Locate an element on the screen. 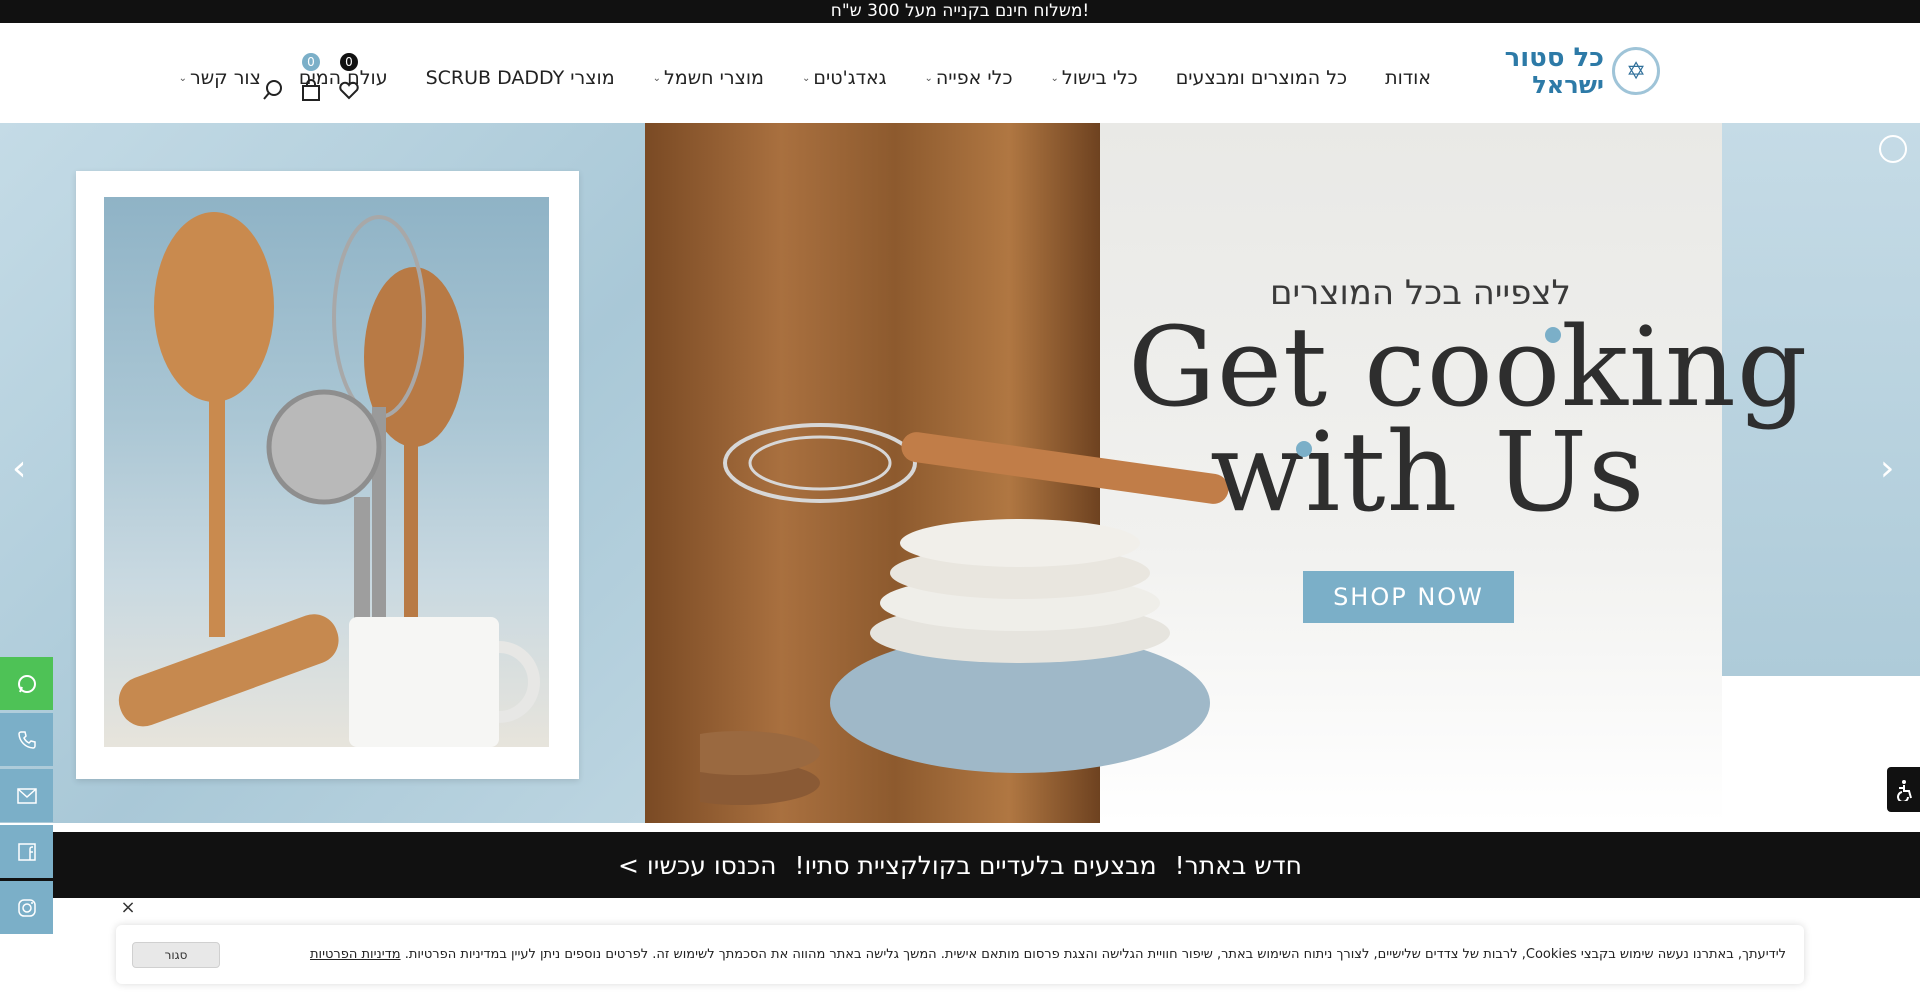 This screenshot has width=1920, height=993. search-icon is located at coordinates (272, 90).